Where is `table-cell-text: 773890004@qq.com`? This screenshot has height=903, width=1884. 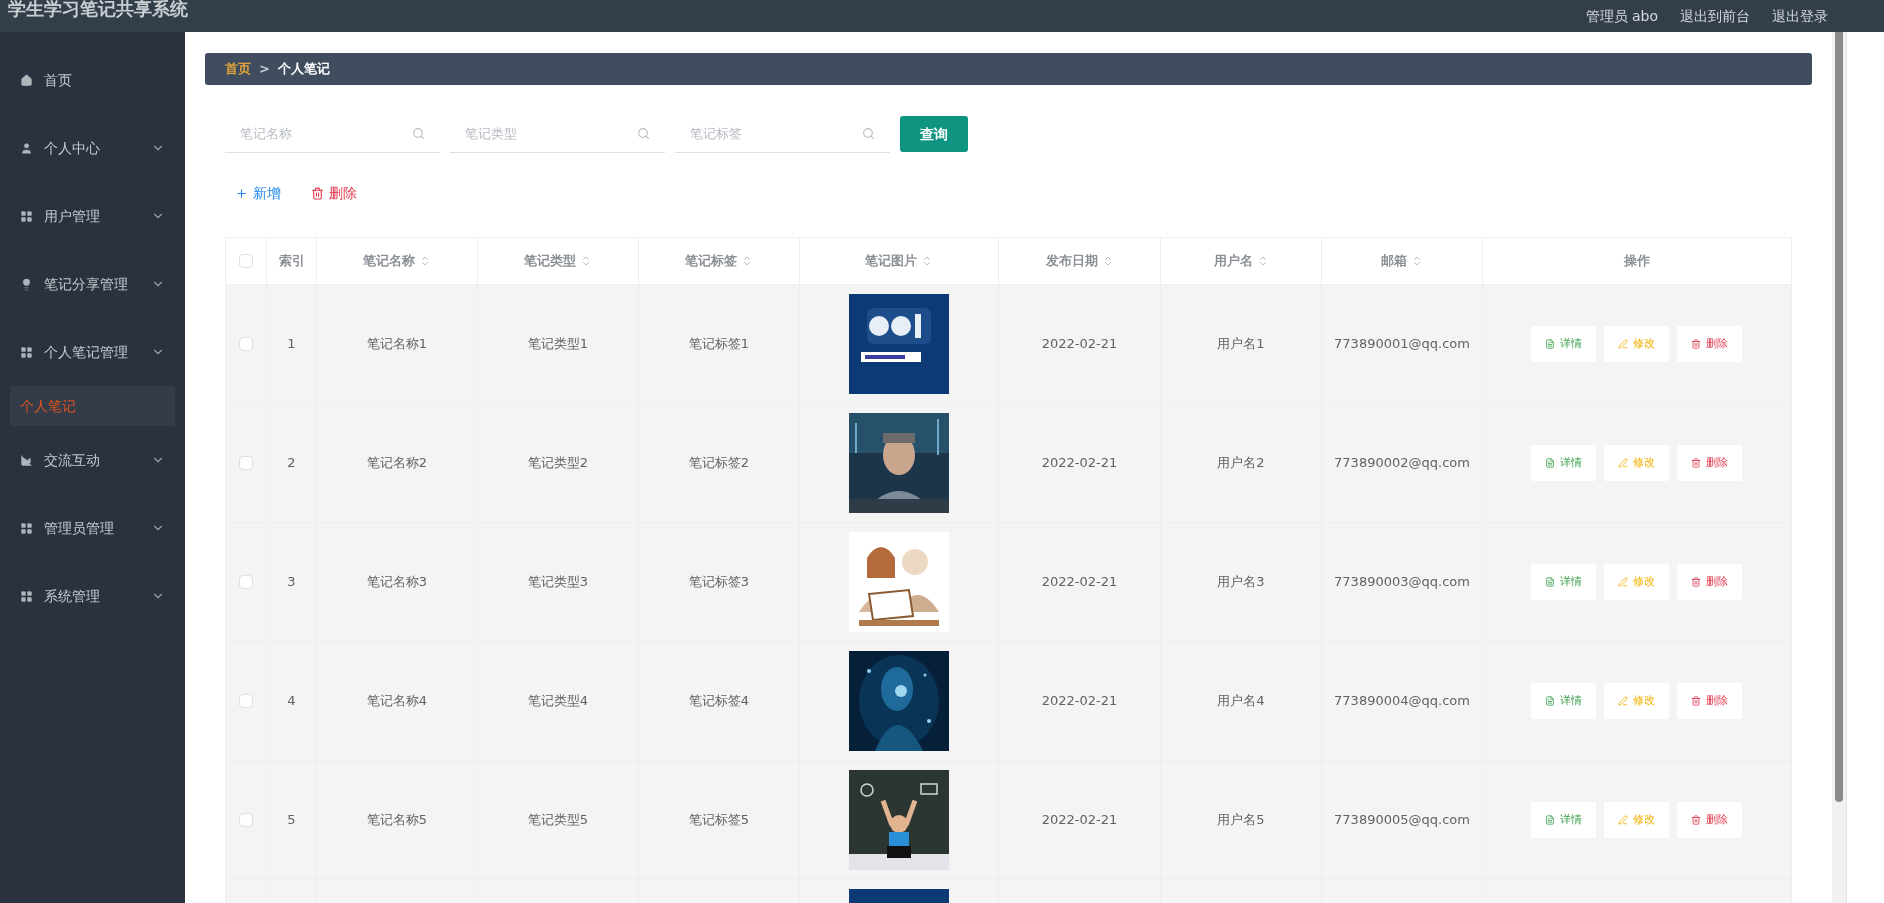
table-cell-text: 773890004@qq.com is located at coordinates (1402, 701).